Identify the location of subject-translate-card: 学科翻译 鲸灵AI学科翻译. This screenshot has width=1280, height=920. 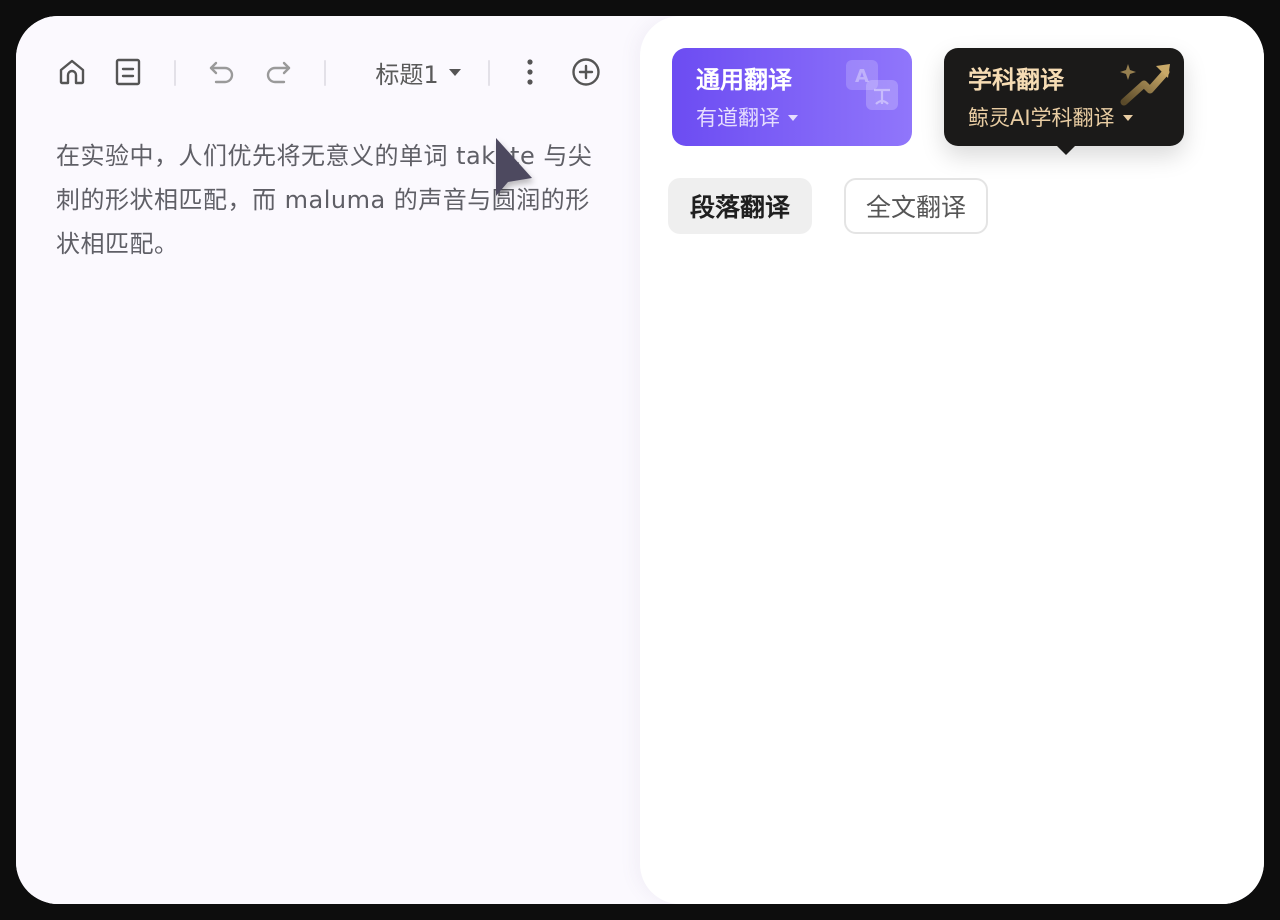
(1064, 101).